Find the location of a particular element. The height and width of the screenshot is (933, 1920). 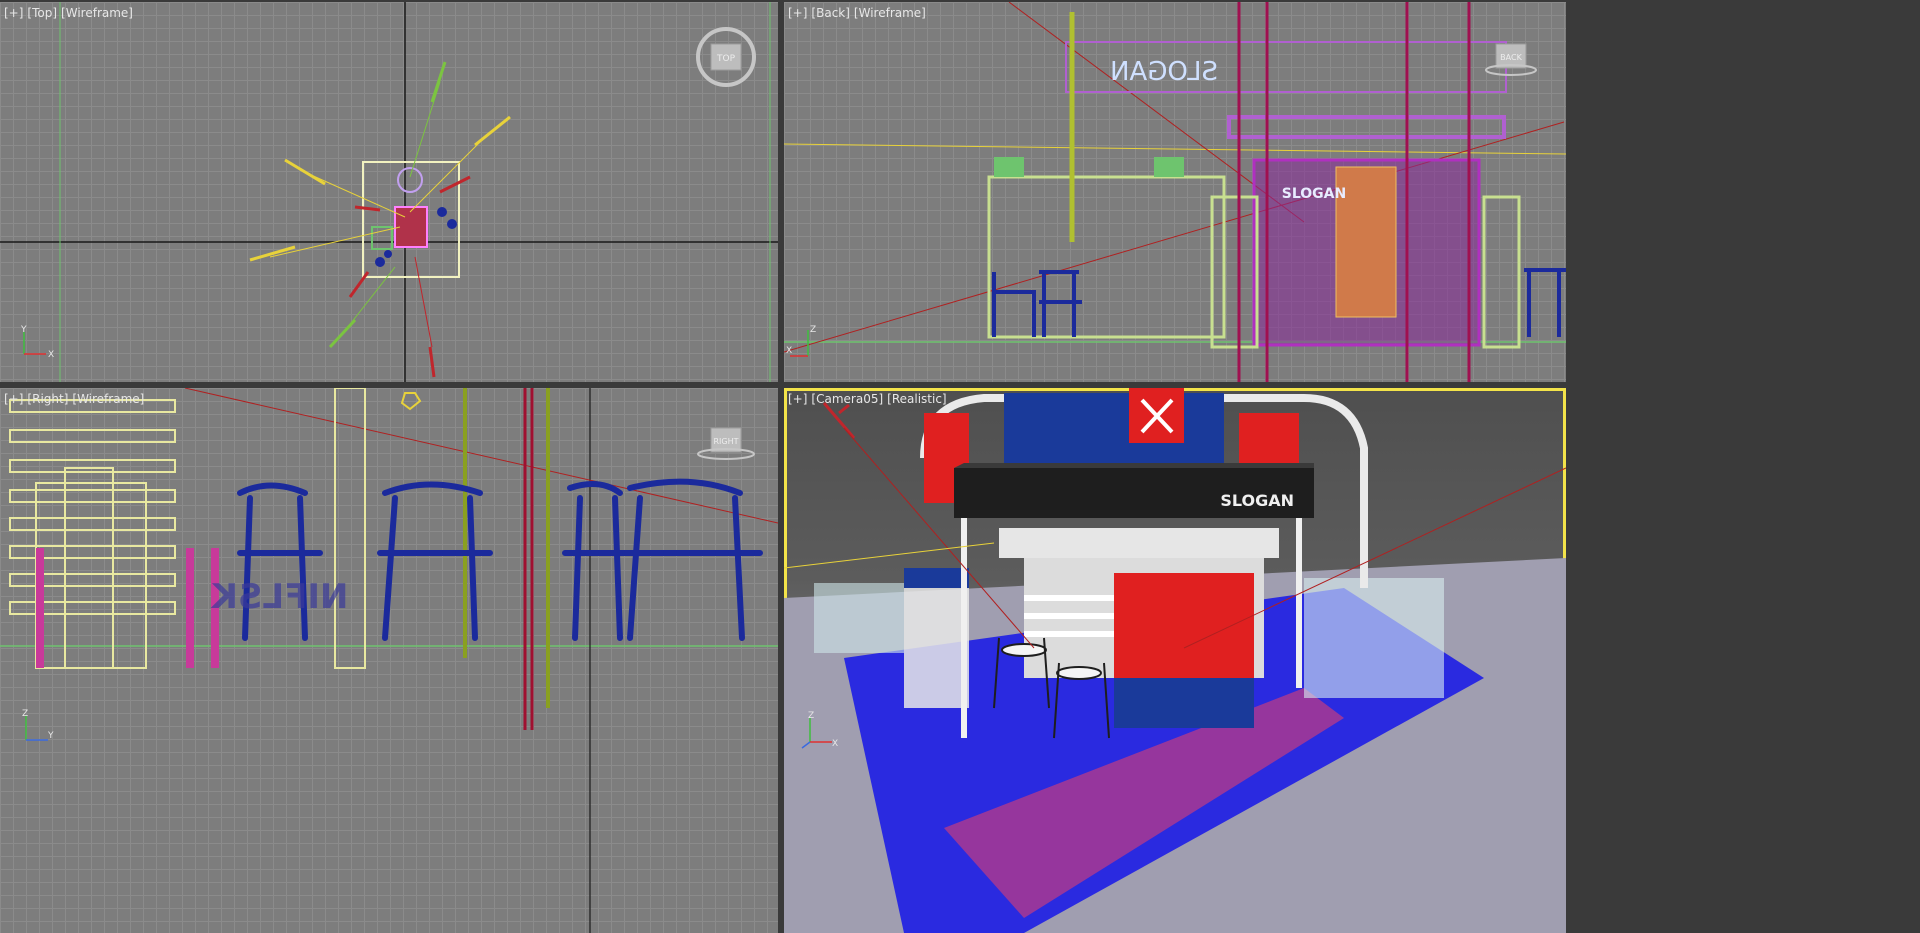

axis-tripod-right: Z Y is located at coordinates (38, 728).